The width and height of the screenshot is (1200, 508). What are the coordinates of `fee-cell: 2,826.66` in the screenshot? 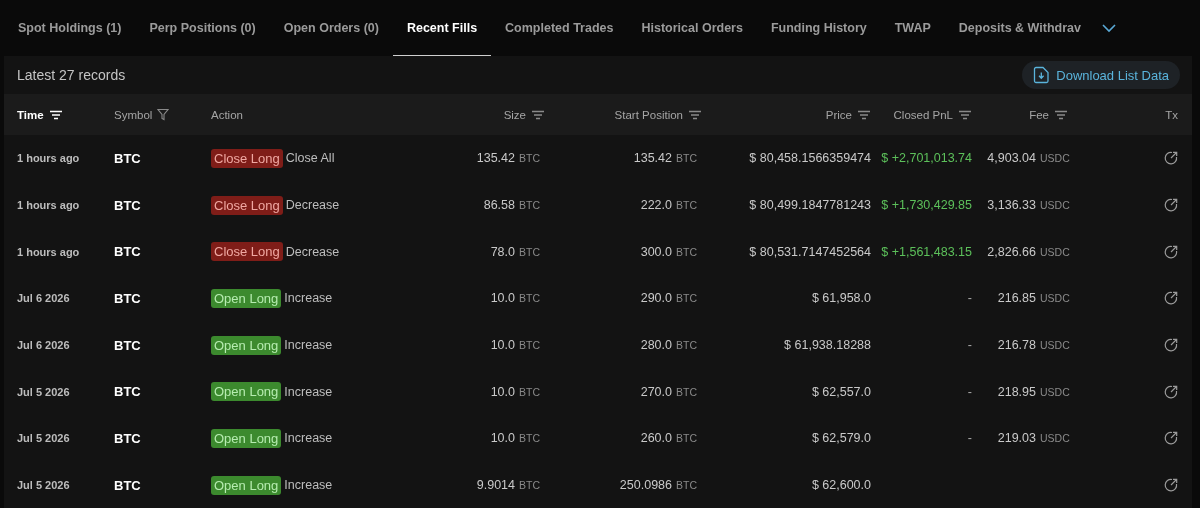 It's located at (1011, 251).